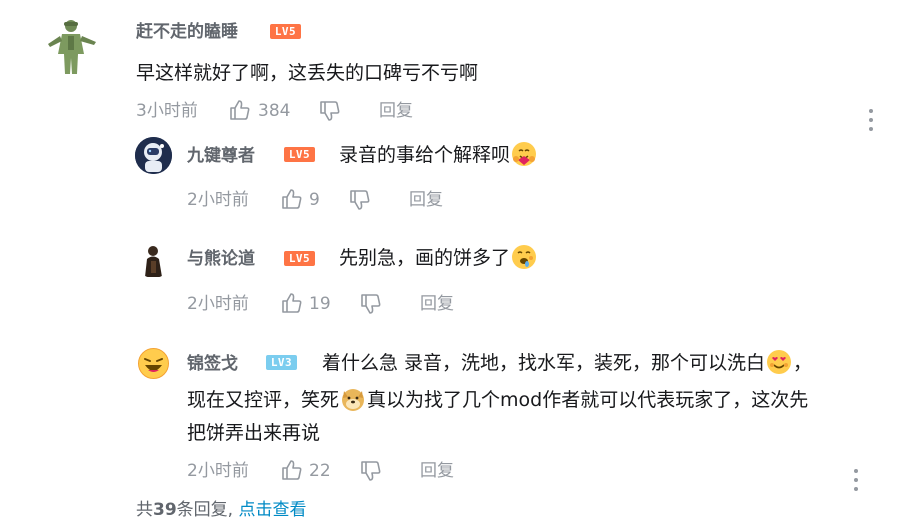 The height and width of the screenshot is (531, 903). I want to click on username-main: 赶不走的瞌睡, so click(187, 32).